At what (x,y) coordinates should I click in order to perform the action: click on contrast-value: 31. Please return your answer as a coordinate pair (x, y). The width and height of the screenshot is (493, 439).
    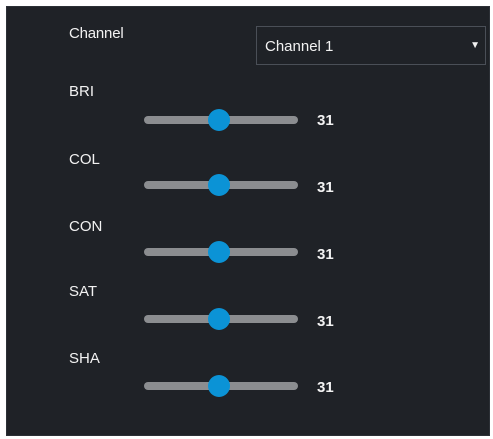
    Looking at the image, I should click on (325, 254).